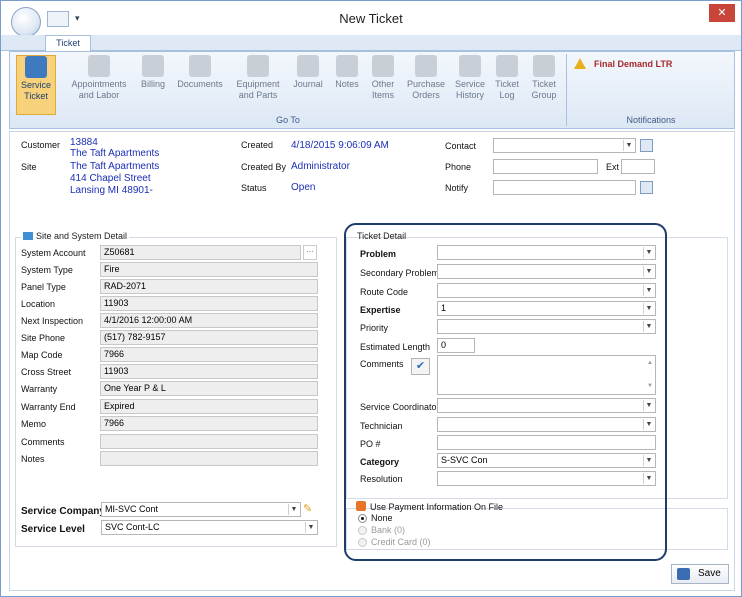 The width and height of the screenshot is (742, 597). I want to click on status-value: Open, so click(303, 187).